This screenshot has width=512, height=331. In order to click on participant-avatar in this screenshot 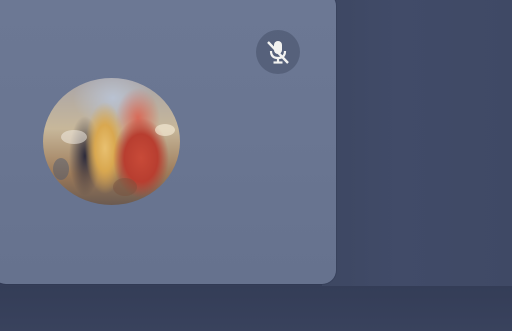, I will do `click(111, 141)`.